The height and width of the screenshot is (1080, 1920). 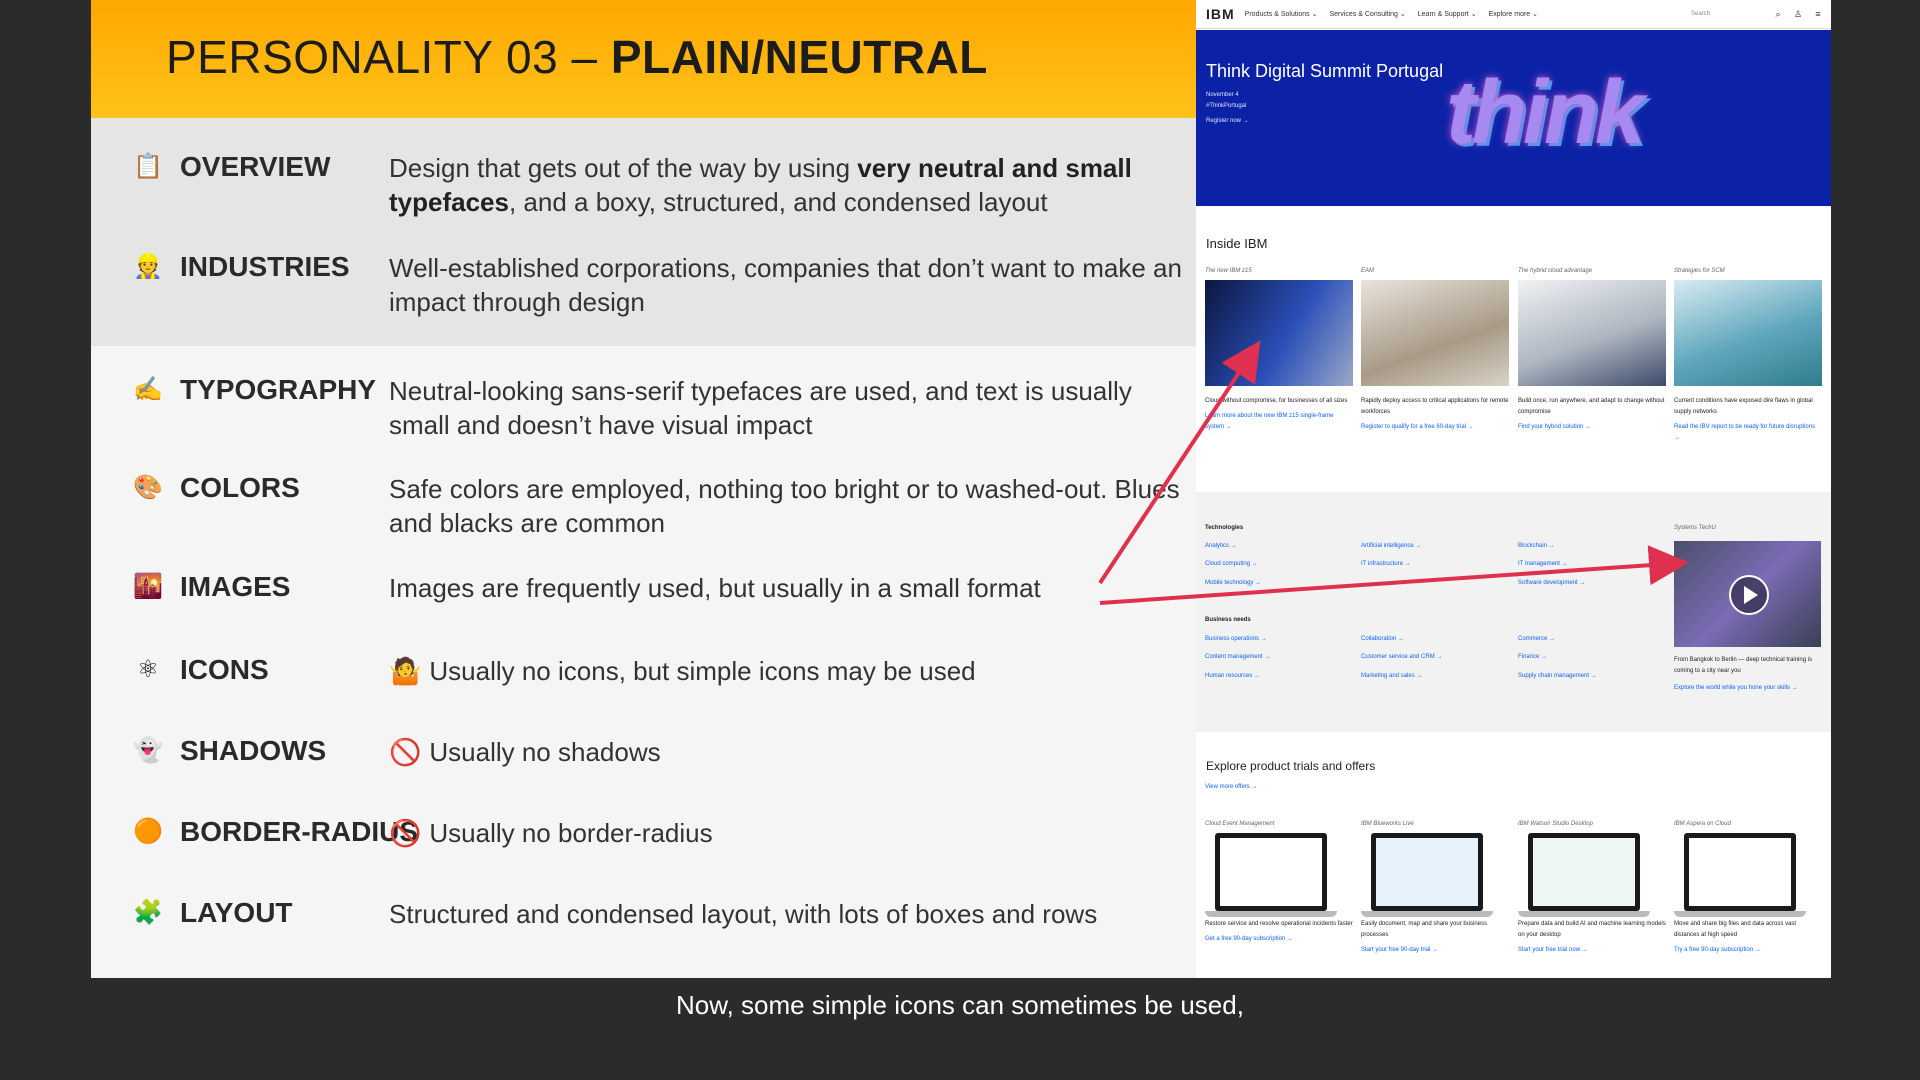 What do you see at coordinates (1179, 462) in the screenshot?
I see `arrow-to-image-tile` at bounding box center [1179, 462].